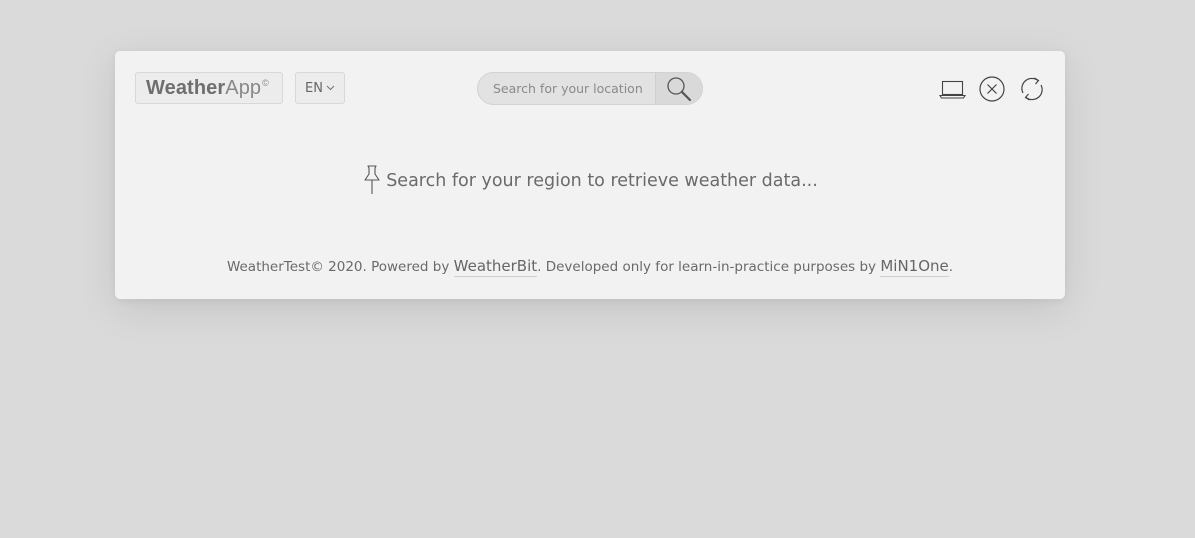  What do you see at coordinates (951, 267) in the screenshot?
I see `footer-suffix: .` at bounding box center [951, 267].